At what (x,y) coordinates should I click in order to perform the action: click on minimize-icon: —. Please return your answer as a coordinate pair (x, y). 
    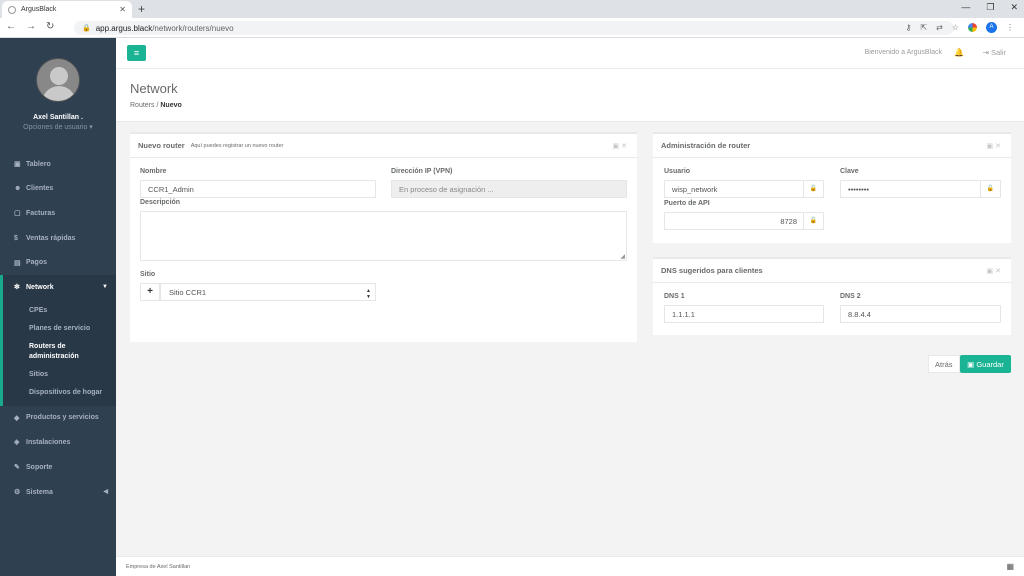
    Looking at the image, I should click on (965, 7).